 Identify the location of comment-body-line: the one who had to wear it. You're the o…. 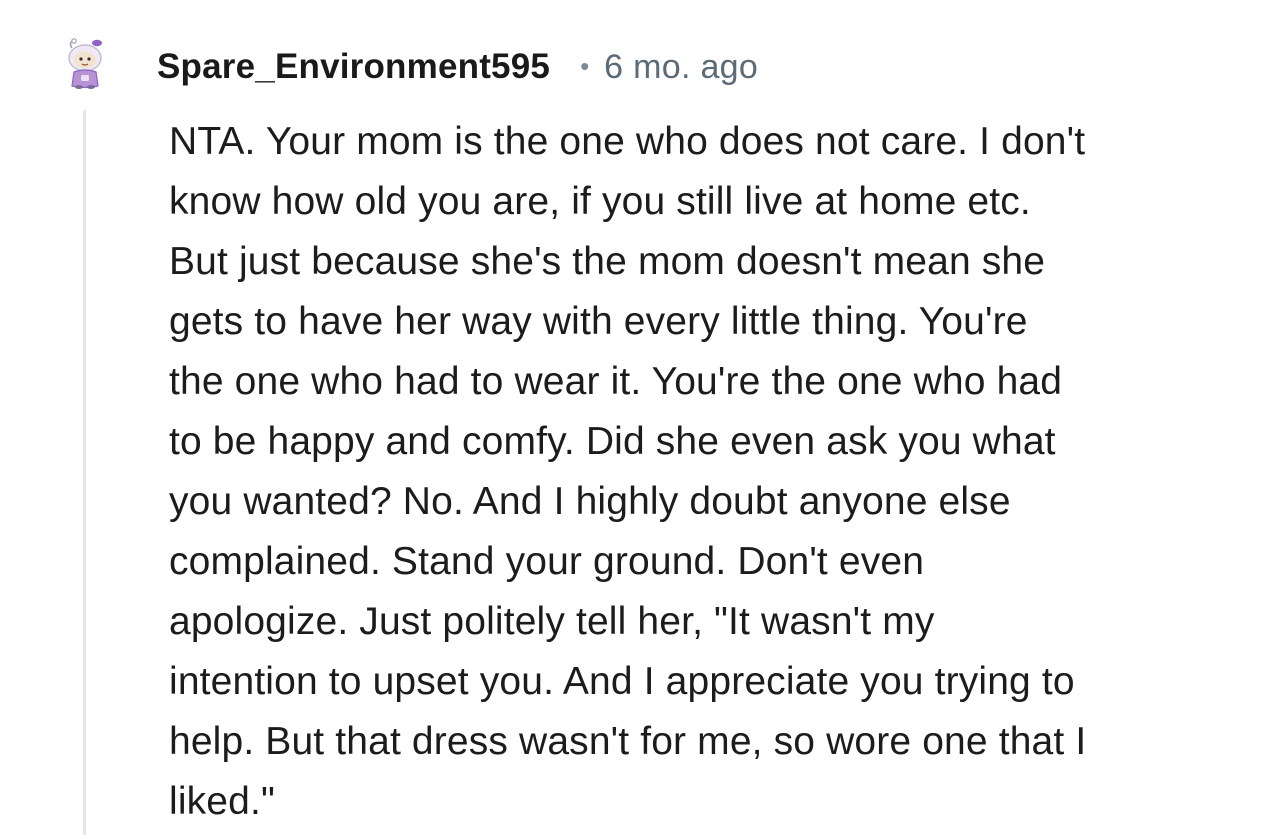
(616, 381).